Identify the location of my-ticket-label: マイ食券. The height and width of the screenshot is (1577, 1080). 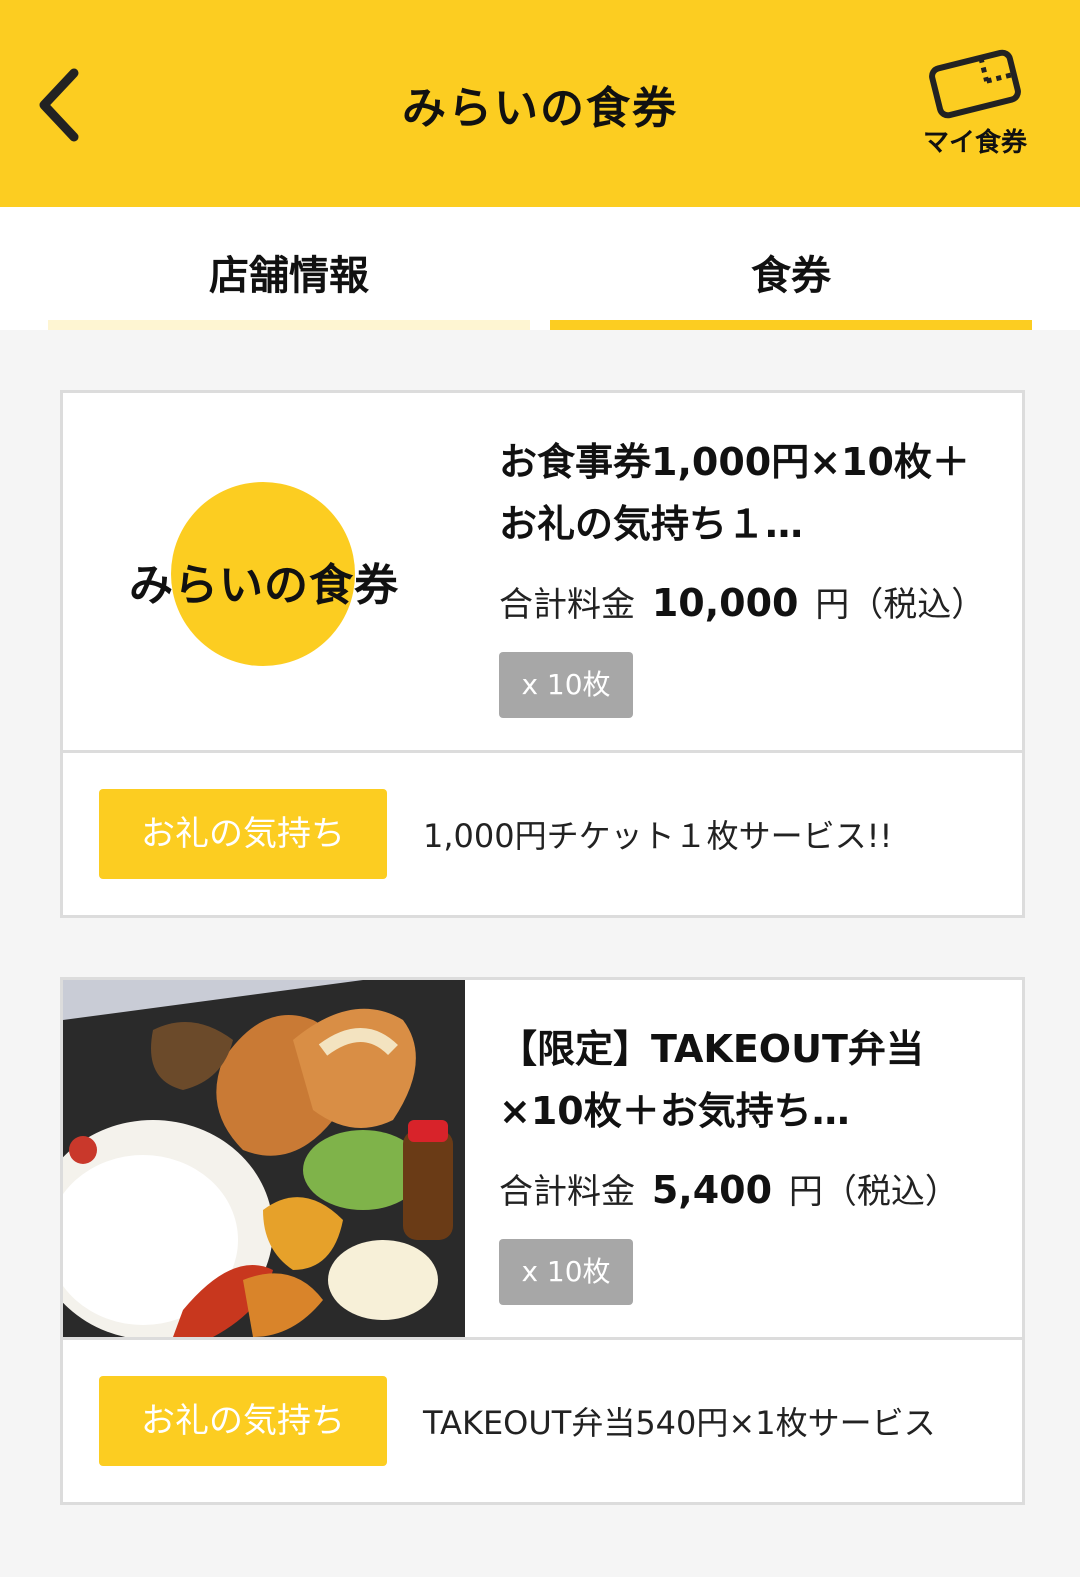
(974, 143).